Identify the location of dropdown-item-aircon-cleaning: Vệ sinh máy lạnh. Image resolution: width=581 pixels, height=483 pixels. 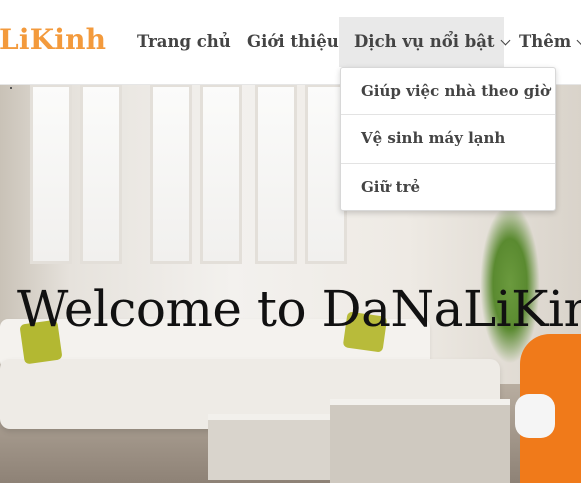
(448, 138).